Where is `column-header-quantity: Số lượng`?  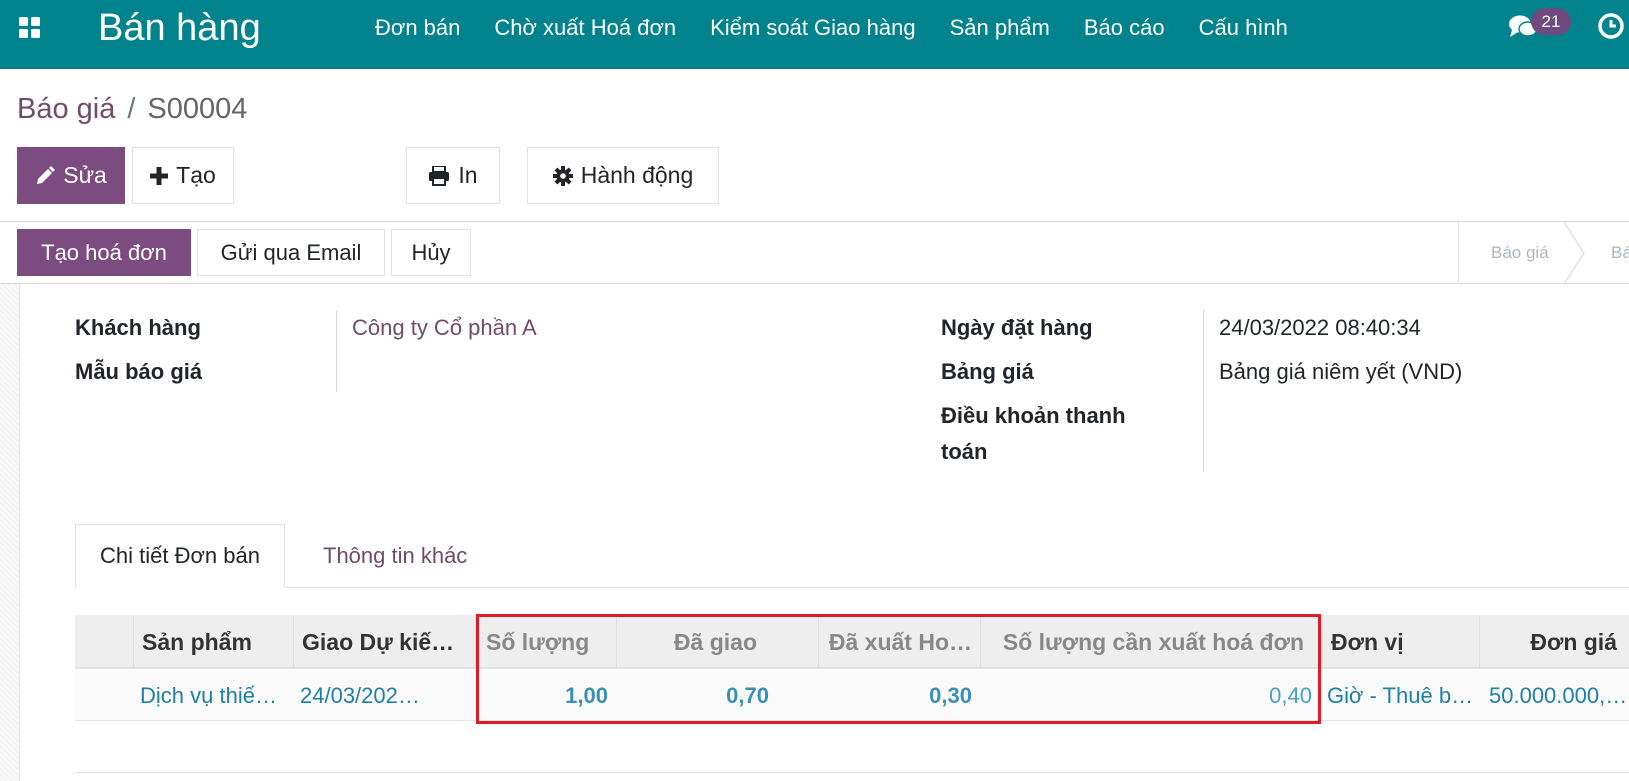
column-header-quantity: Số lượng is located at coordinates (545, 642).